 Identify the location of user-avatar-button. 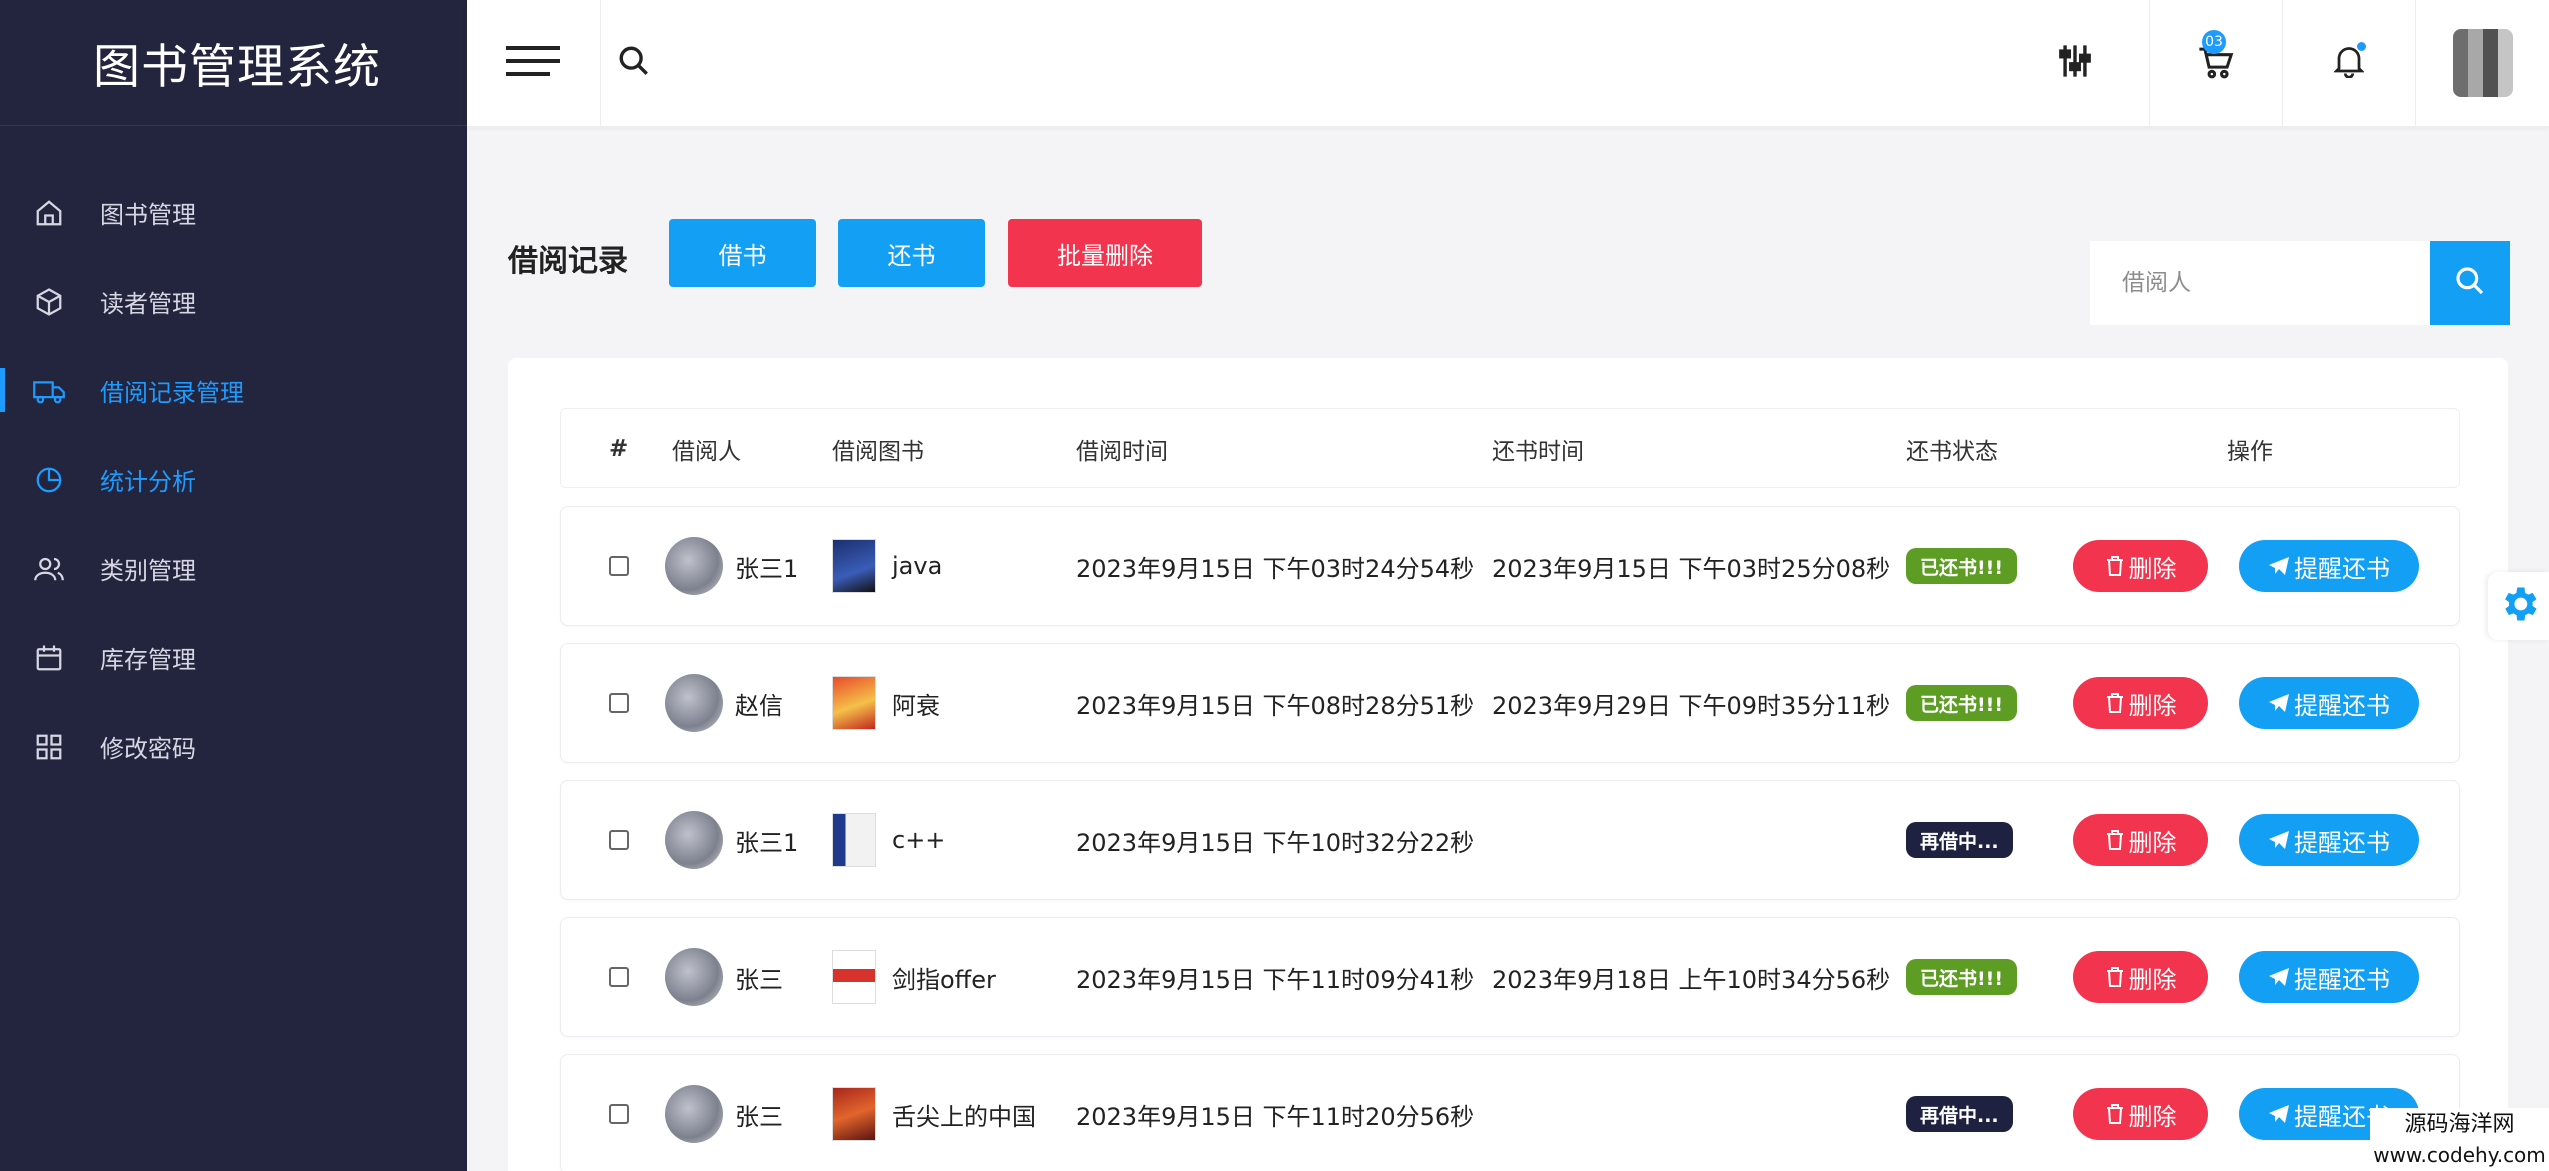
(2482, 63).